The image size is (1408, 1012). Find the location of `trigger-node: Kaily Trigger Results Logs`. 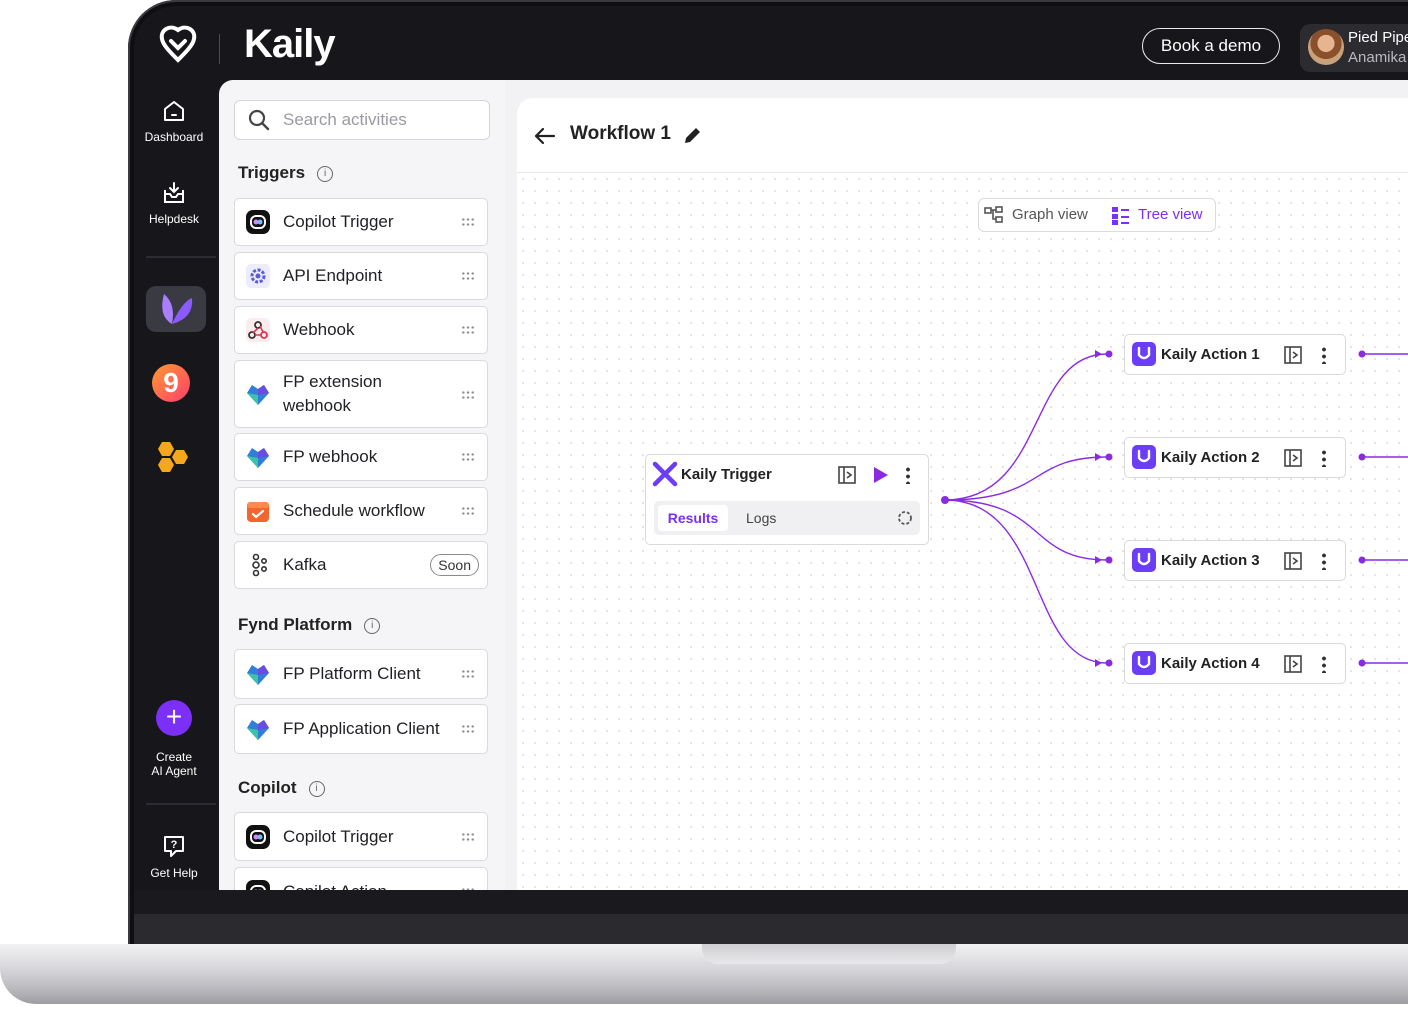

trigger-node: Kaily Trigger Results Logs is located at coordinates (787, 499).